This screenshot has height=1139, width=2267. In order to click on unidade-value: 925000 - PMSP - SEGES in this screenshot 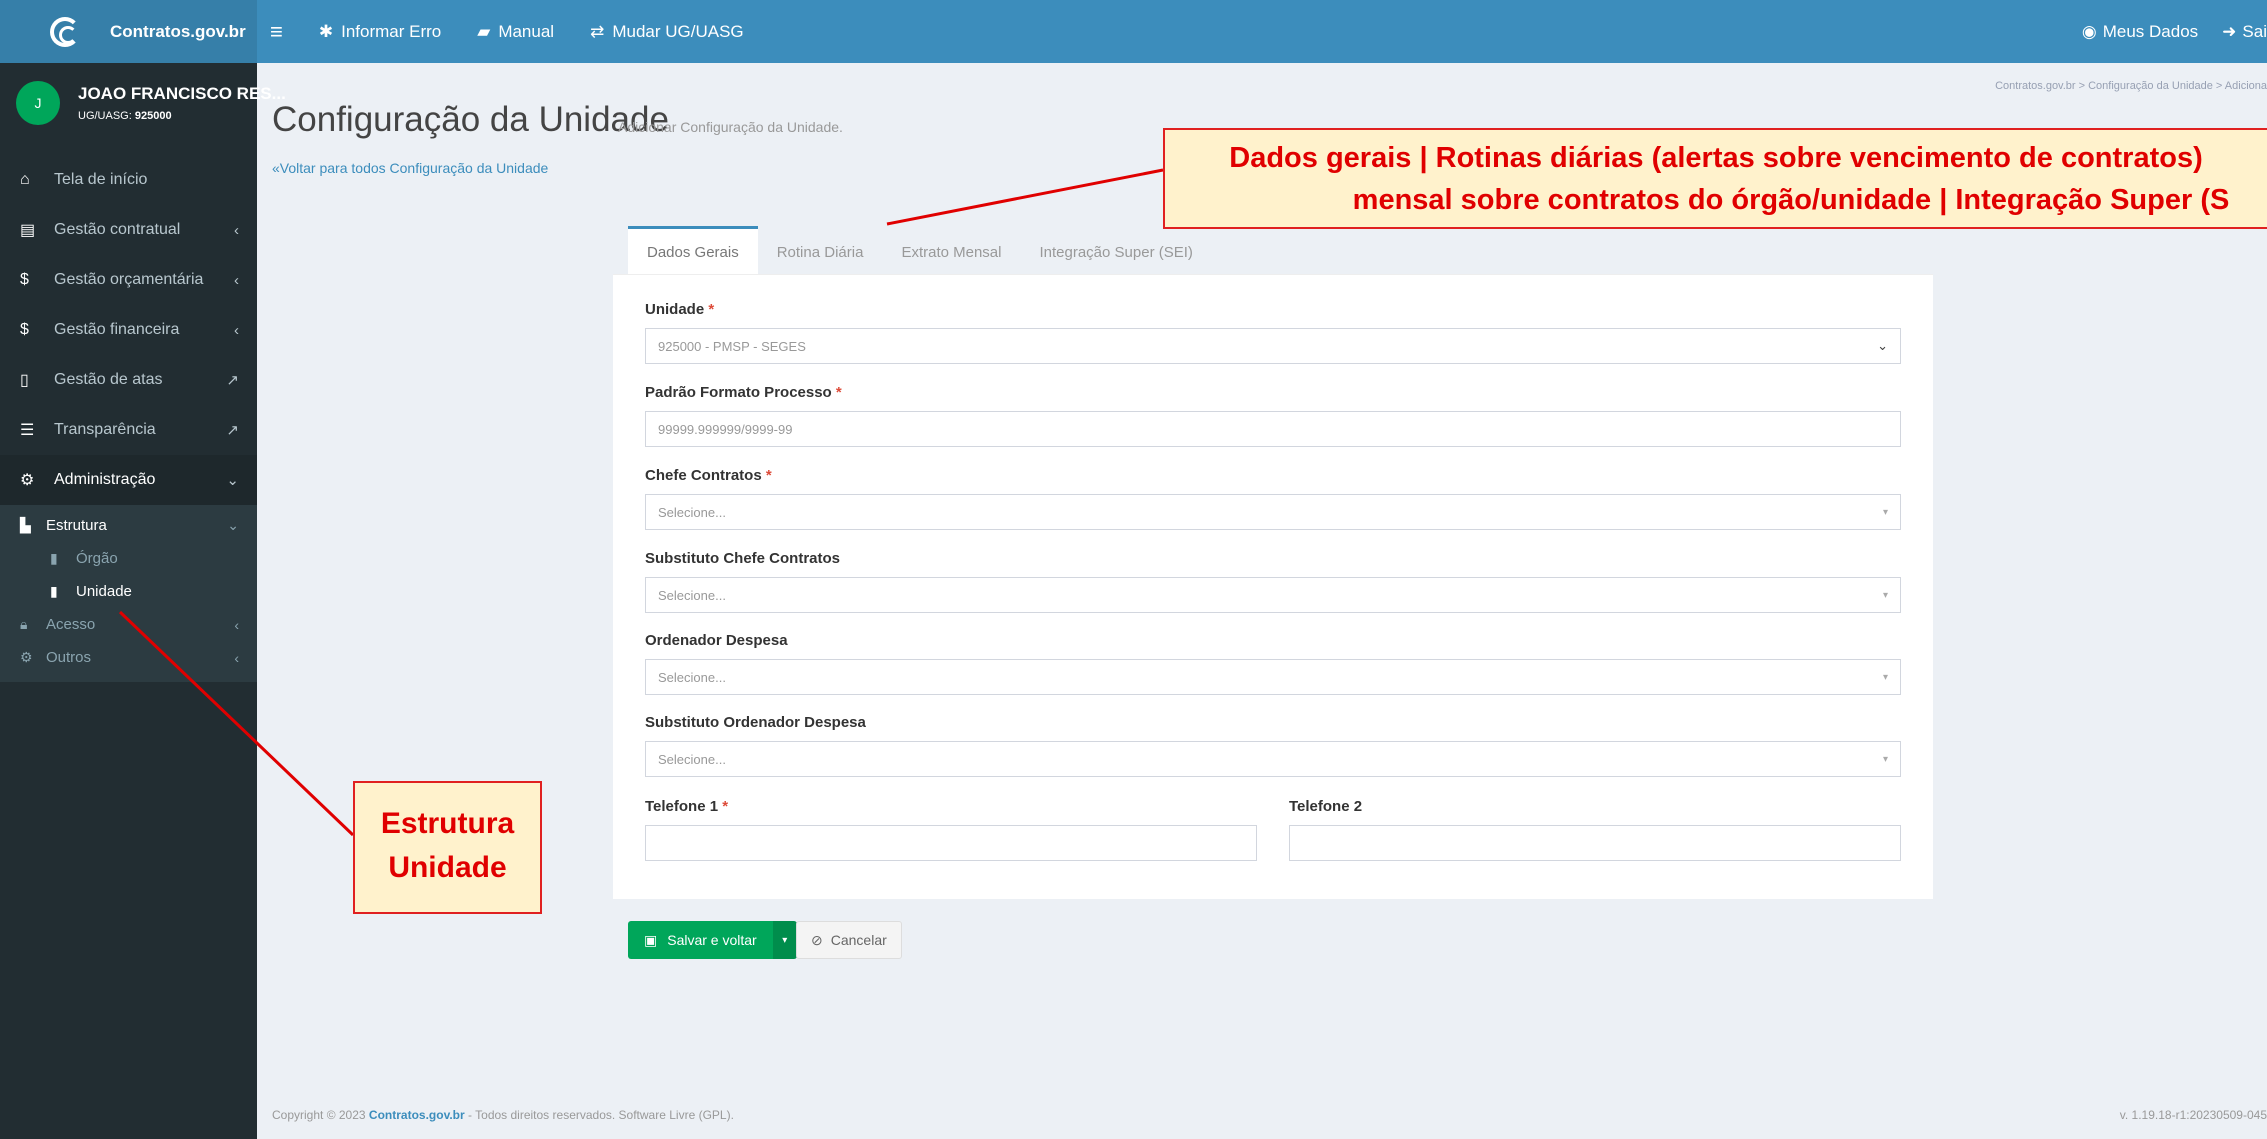, I will do `click(732, 346)`.